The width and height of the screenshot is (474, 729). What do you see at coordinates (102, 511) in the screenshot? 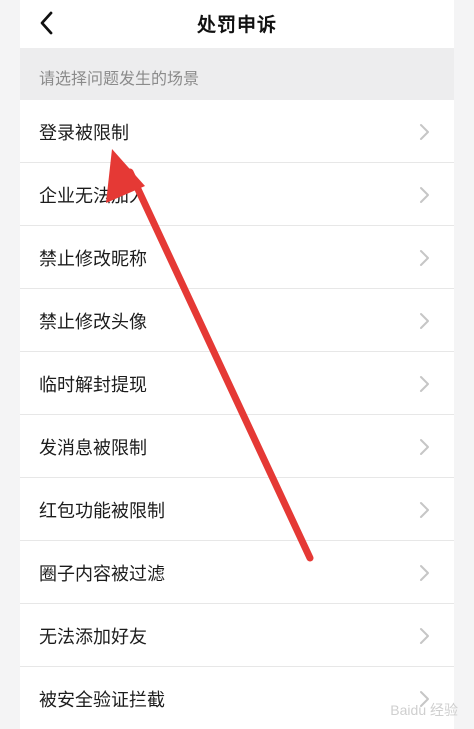
I see `item-label: 红包功能被限制` at bounding box center [102, 511].